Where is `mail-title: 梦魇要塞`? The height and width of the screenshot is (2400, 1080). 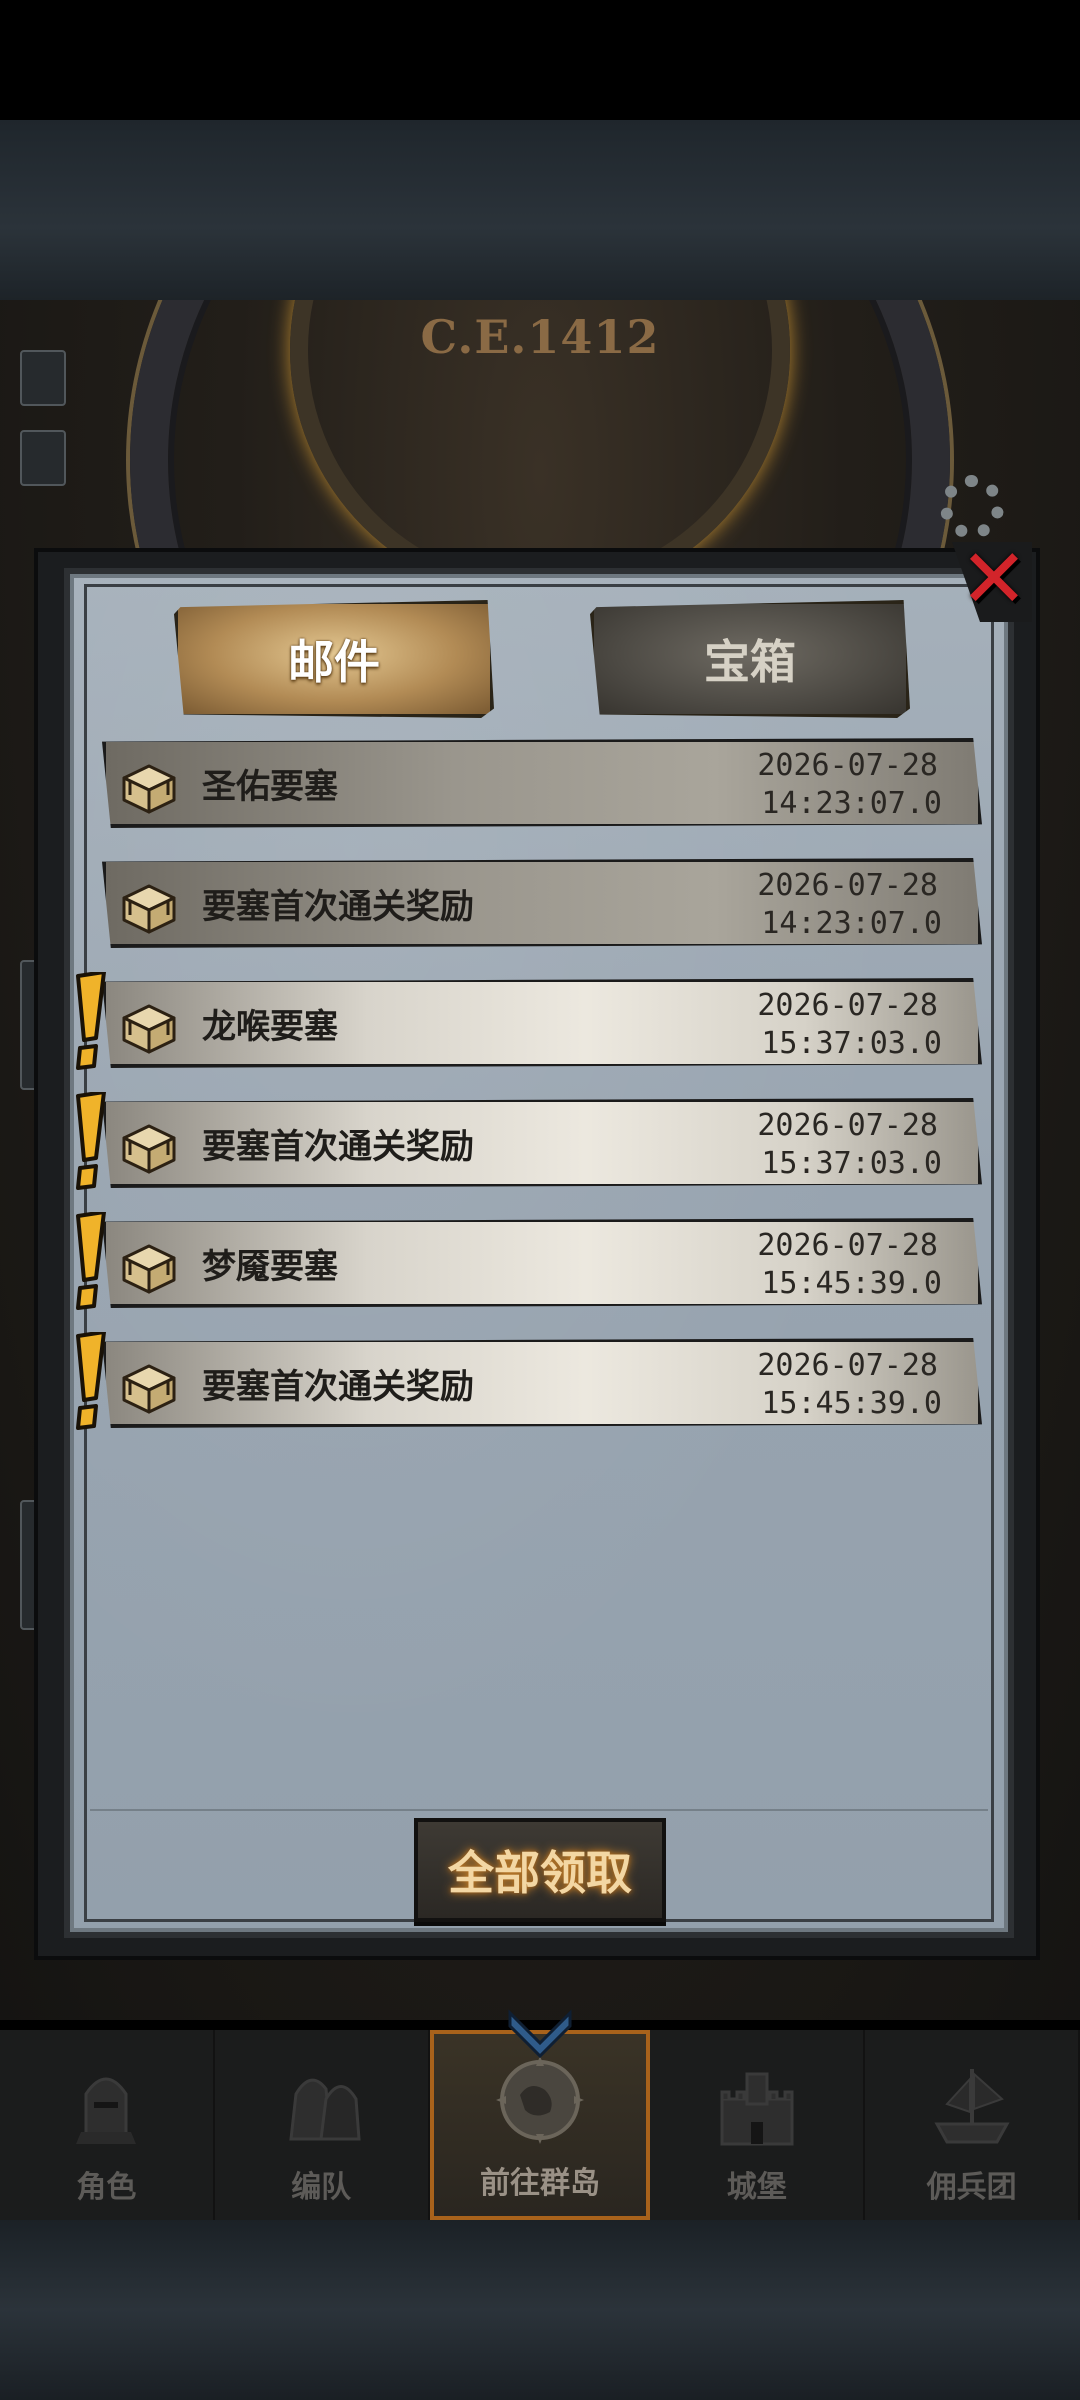 mail-title: 梦魇要塞 is located at coordinates (270, 1267).